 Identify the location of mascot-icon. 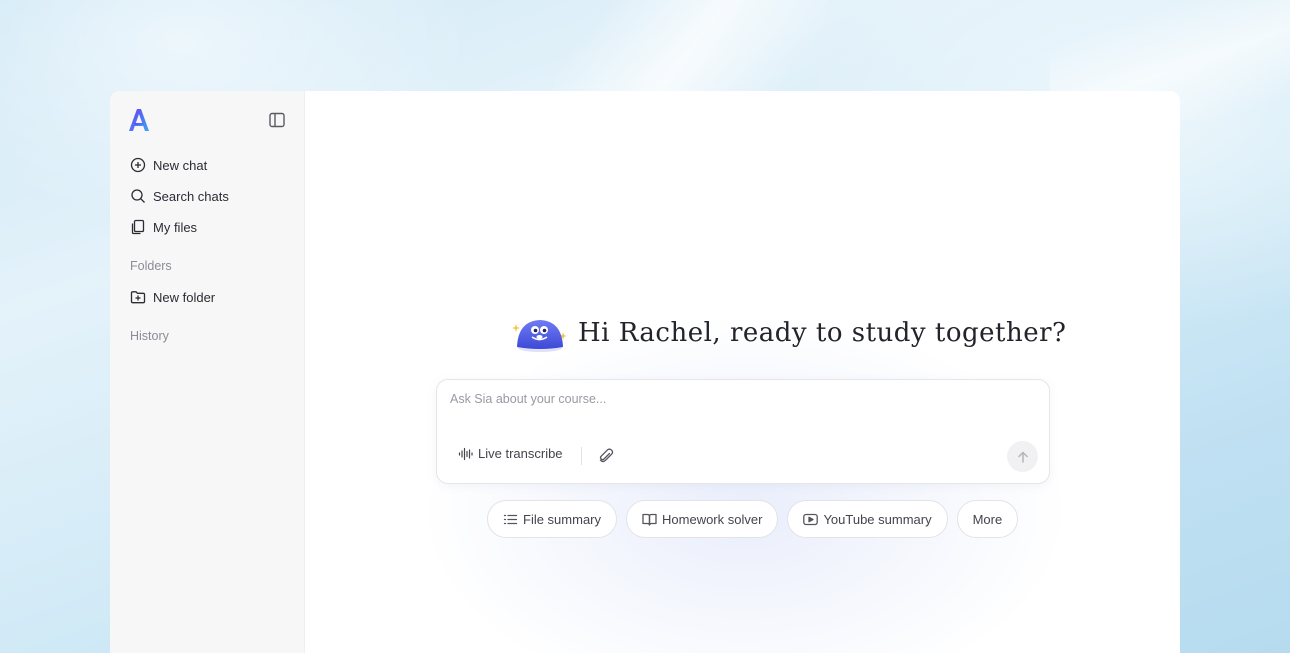
(539, 336).